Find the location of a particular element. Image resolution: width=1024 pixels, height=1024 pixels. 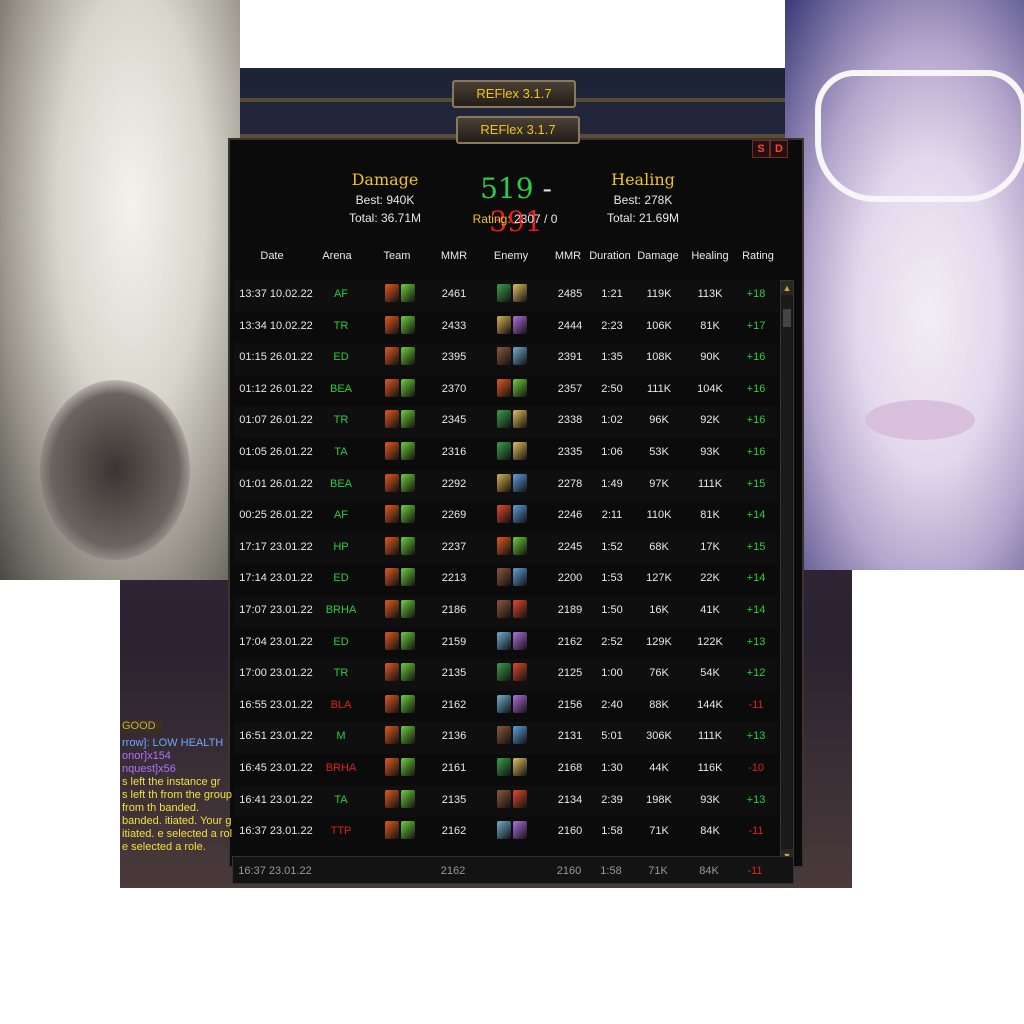

match-arena: TR is located at coordinates (341, 420).